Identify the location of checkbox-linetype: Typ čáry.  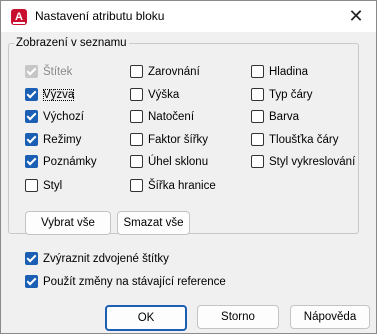
(281, 94).